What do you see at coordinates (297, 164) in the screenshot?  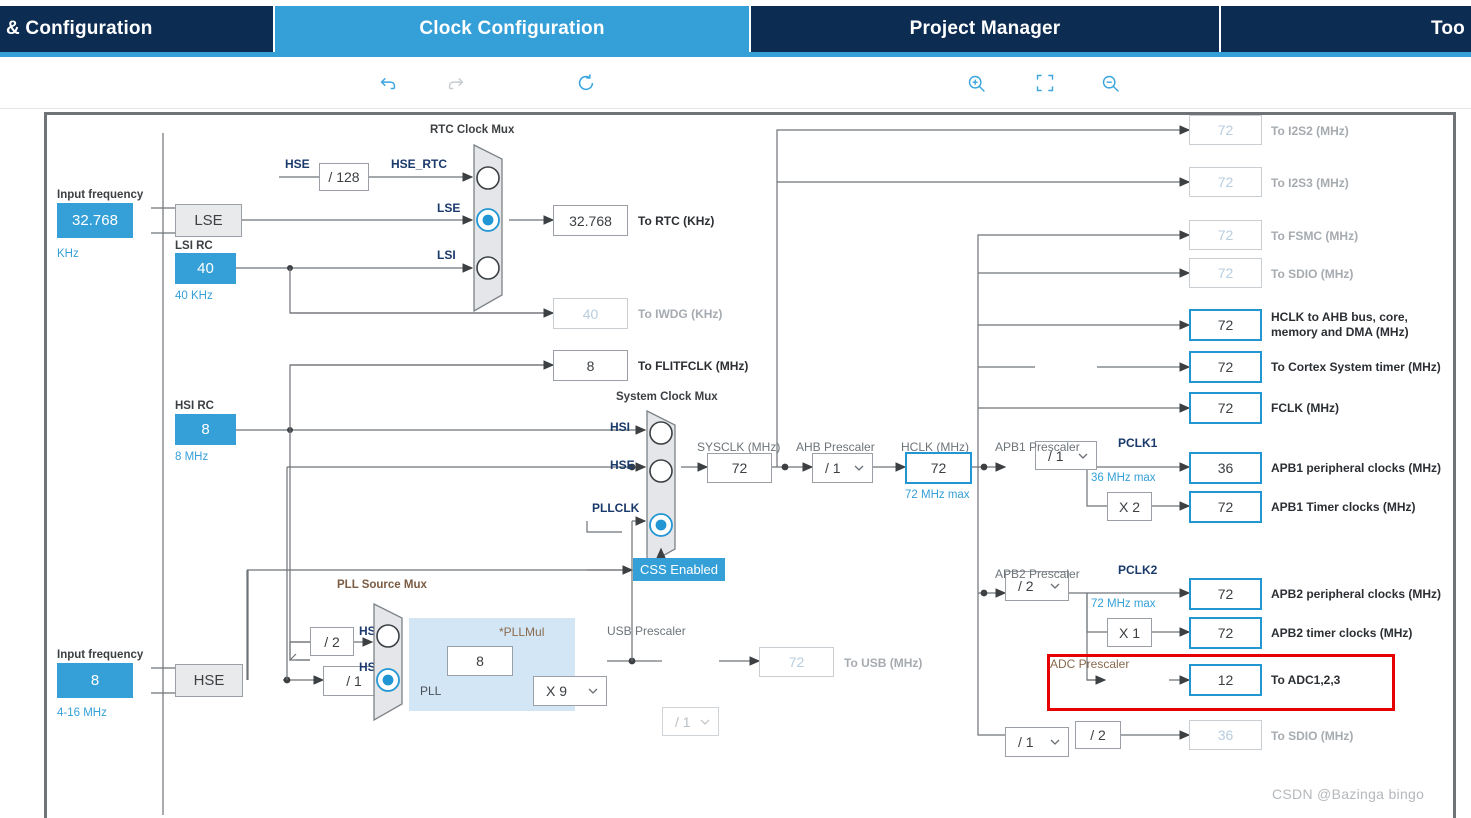 I see `hse-rtc-source-label: HSE` at bounding box center [297, 164].